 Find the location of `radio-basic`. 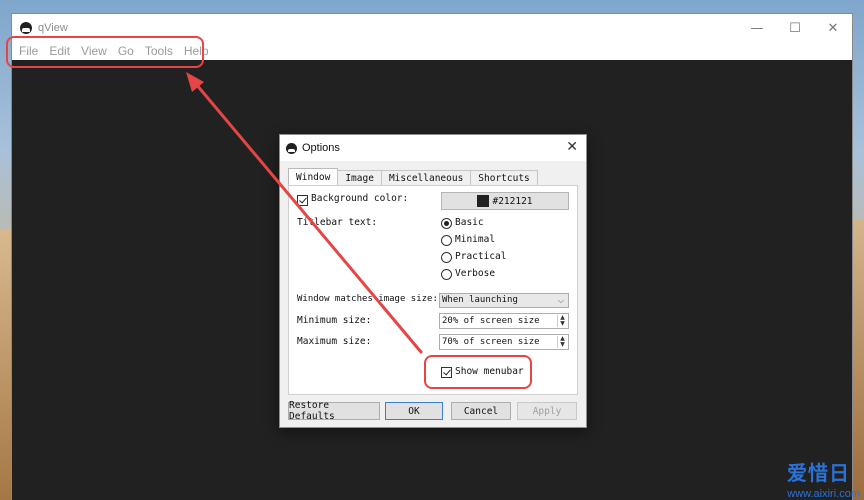

radio-basic is located at coordinates (446, 223).